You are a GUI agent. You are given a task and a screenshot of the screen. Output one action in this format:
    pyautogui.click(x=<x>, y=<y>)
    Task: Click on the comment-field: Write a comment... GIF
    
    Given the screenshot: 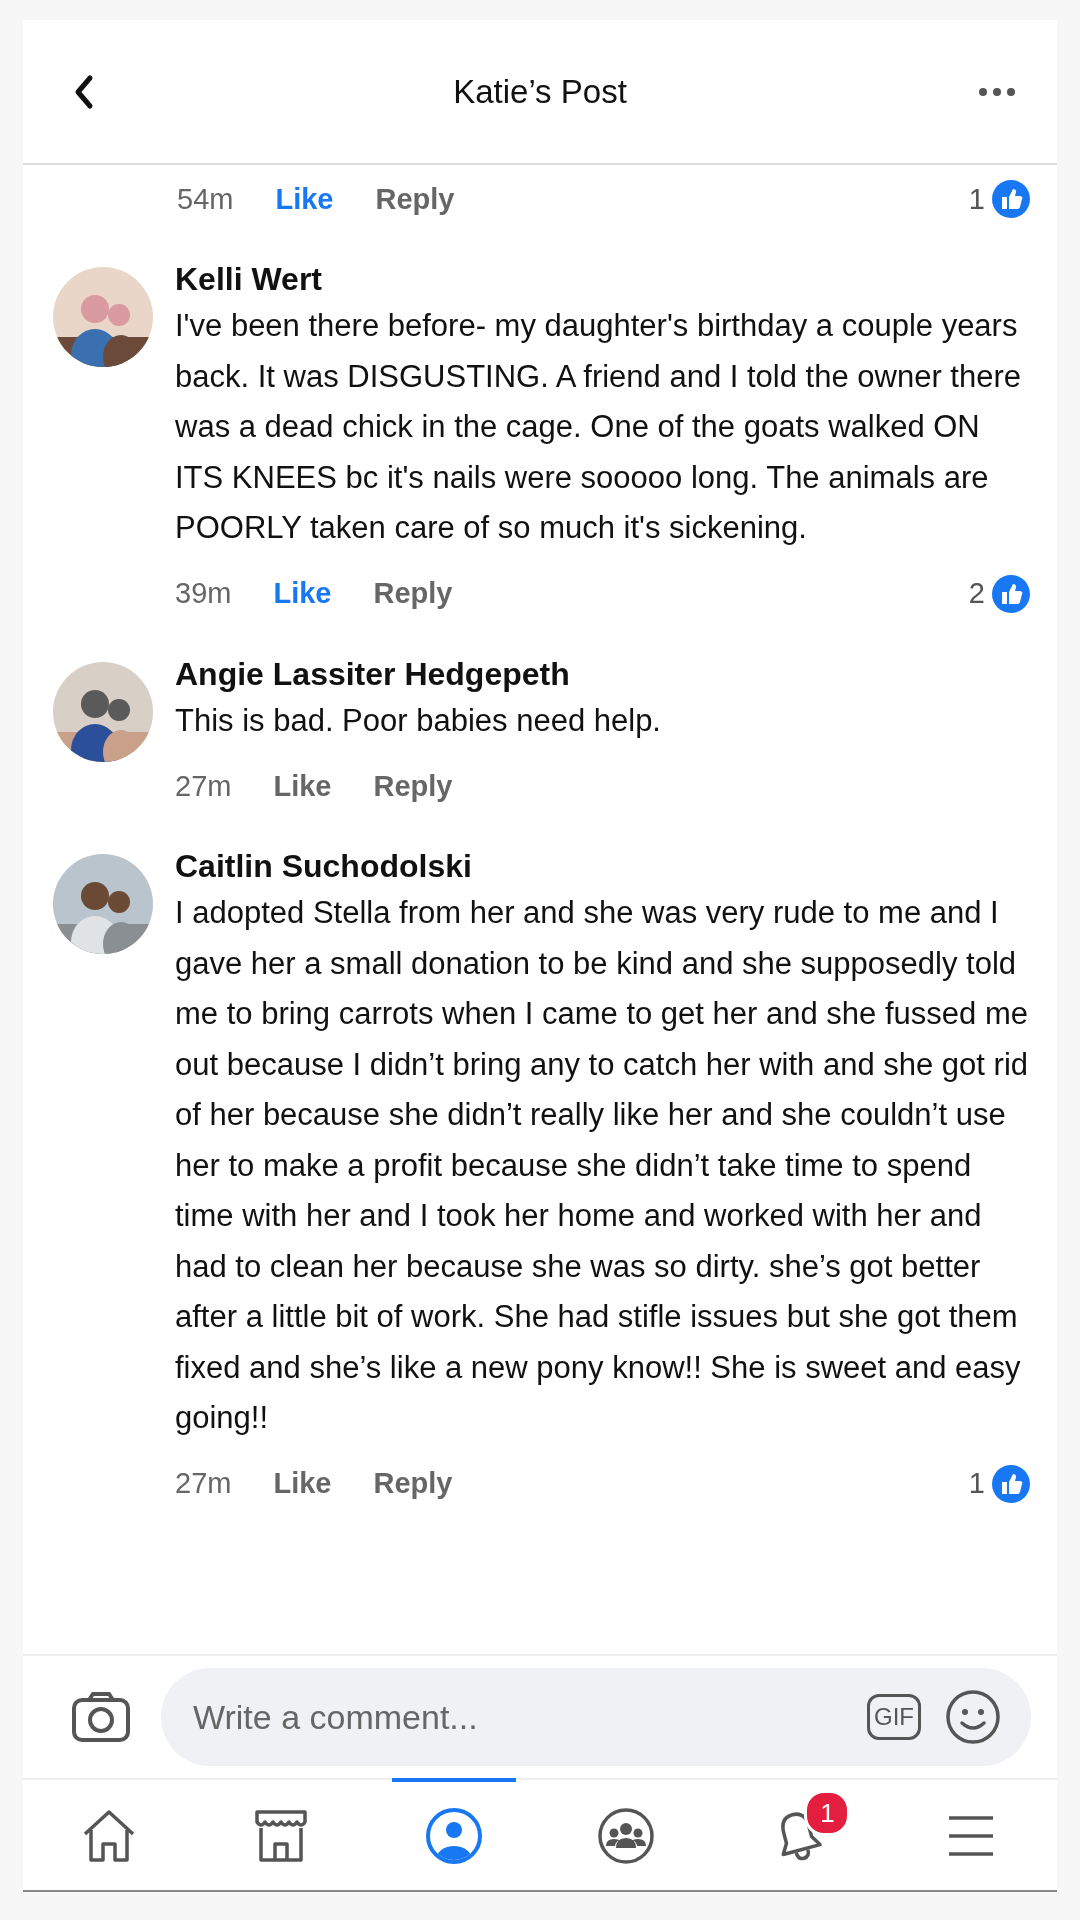 What is the action you would take?
    pyautogui.click(x=596, y=1717)
    